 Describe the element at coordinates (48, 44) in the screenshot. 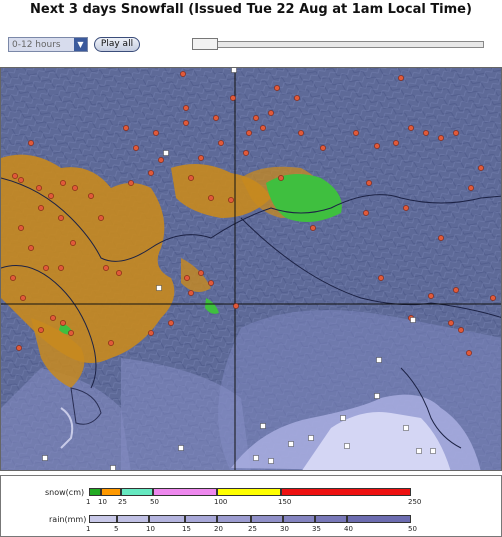

I see `time-interval-select: 0-12 hours ▼` at that location.